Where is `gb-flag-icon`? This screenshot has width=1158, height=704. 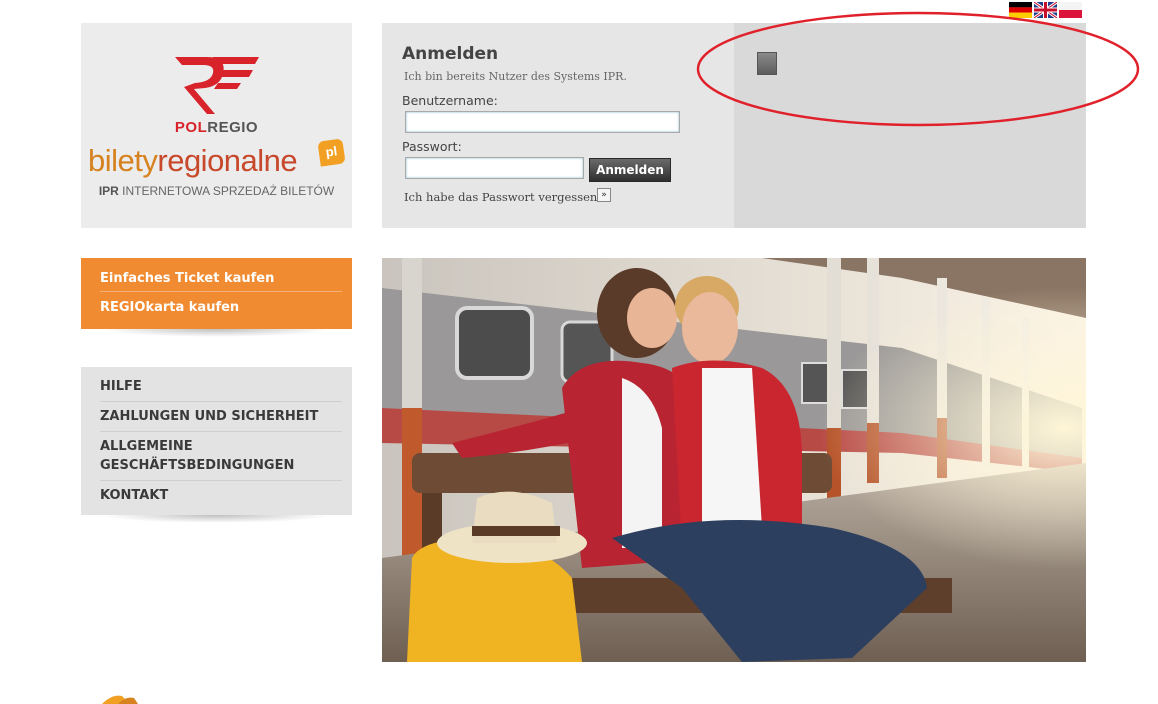
gb-flag-icon is located at coordinates (1045, 10).